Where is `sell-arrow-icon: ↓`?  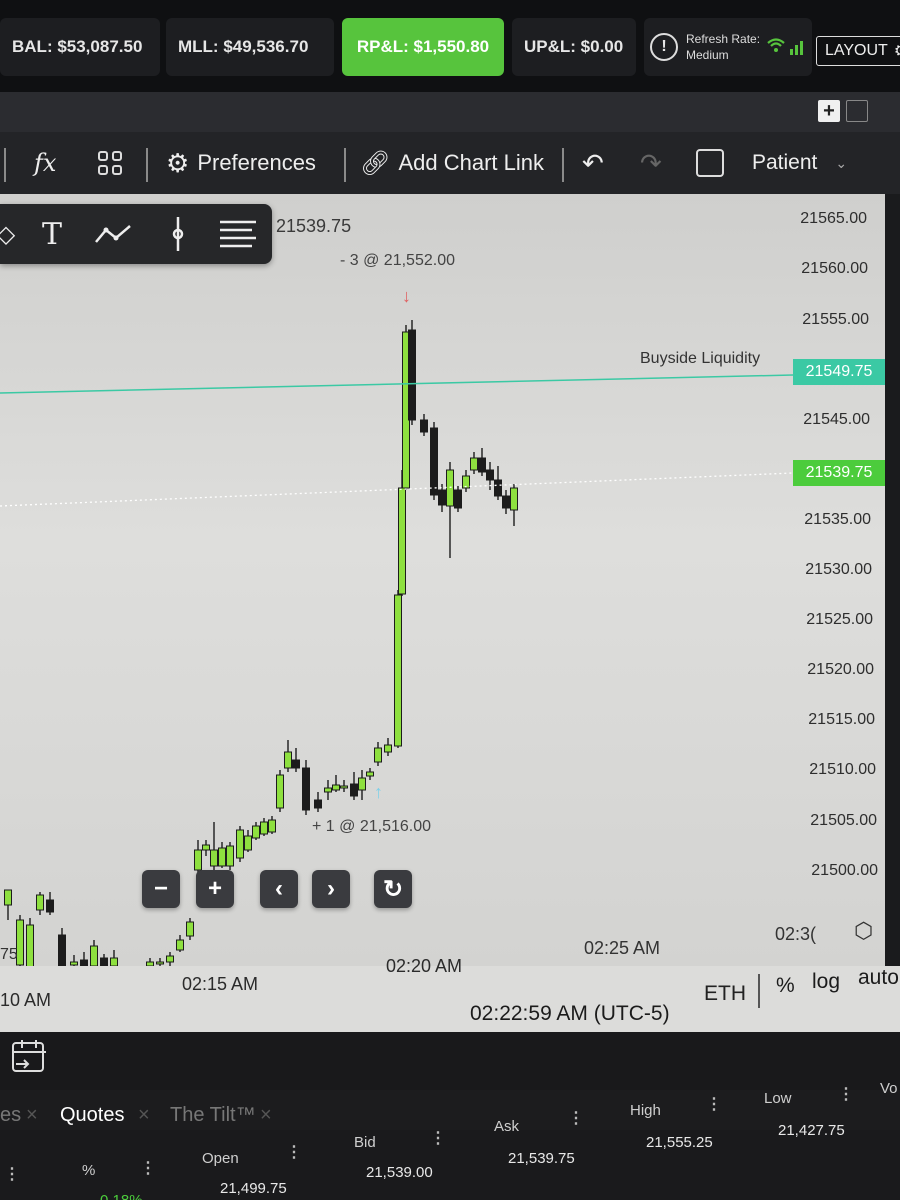
sell-arrow-icon: ↓ is located at coordinates (406, 296).